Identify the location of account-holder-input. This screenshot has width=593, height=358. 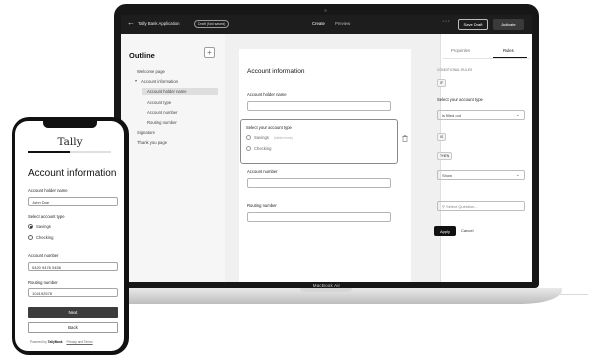
(319, 106).